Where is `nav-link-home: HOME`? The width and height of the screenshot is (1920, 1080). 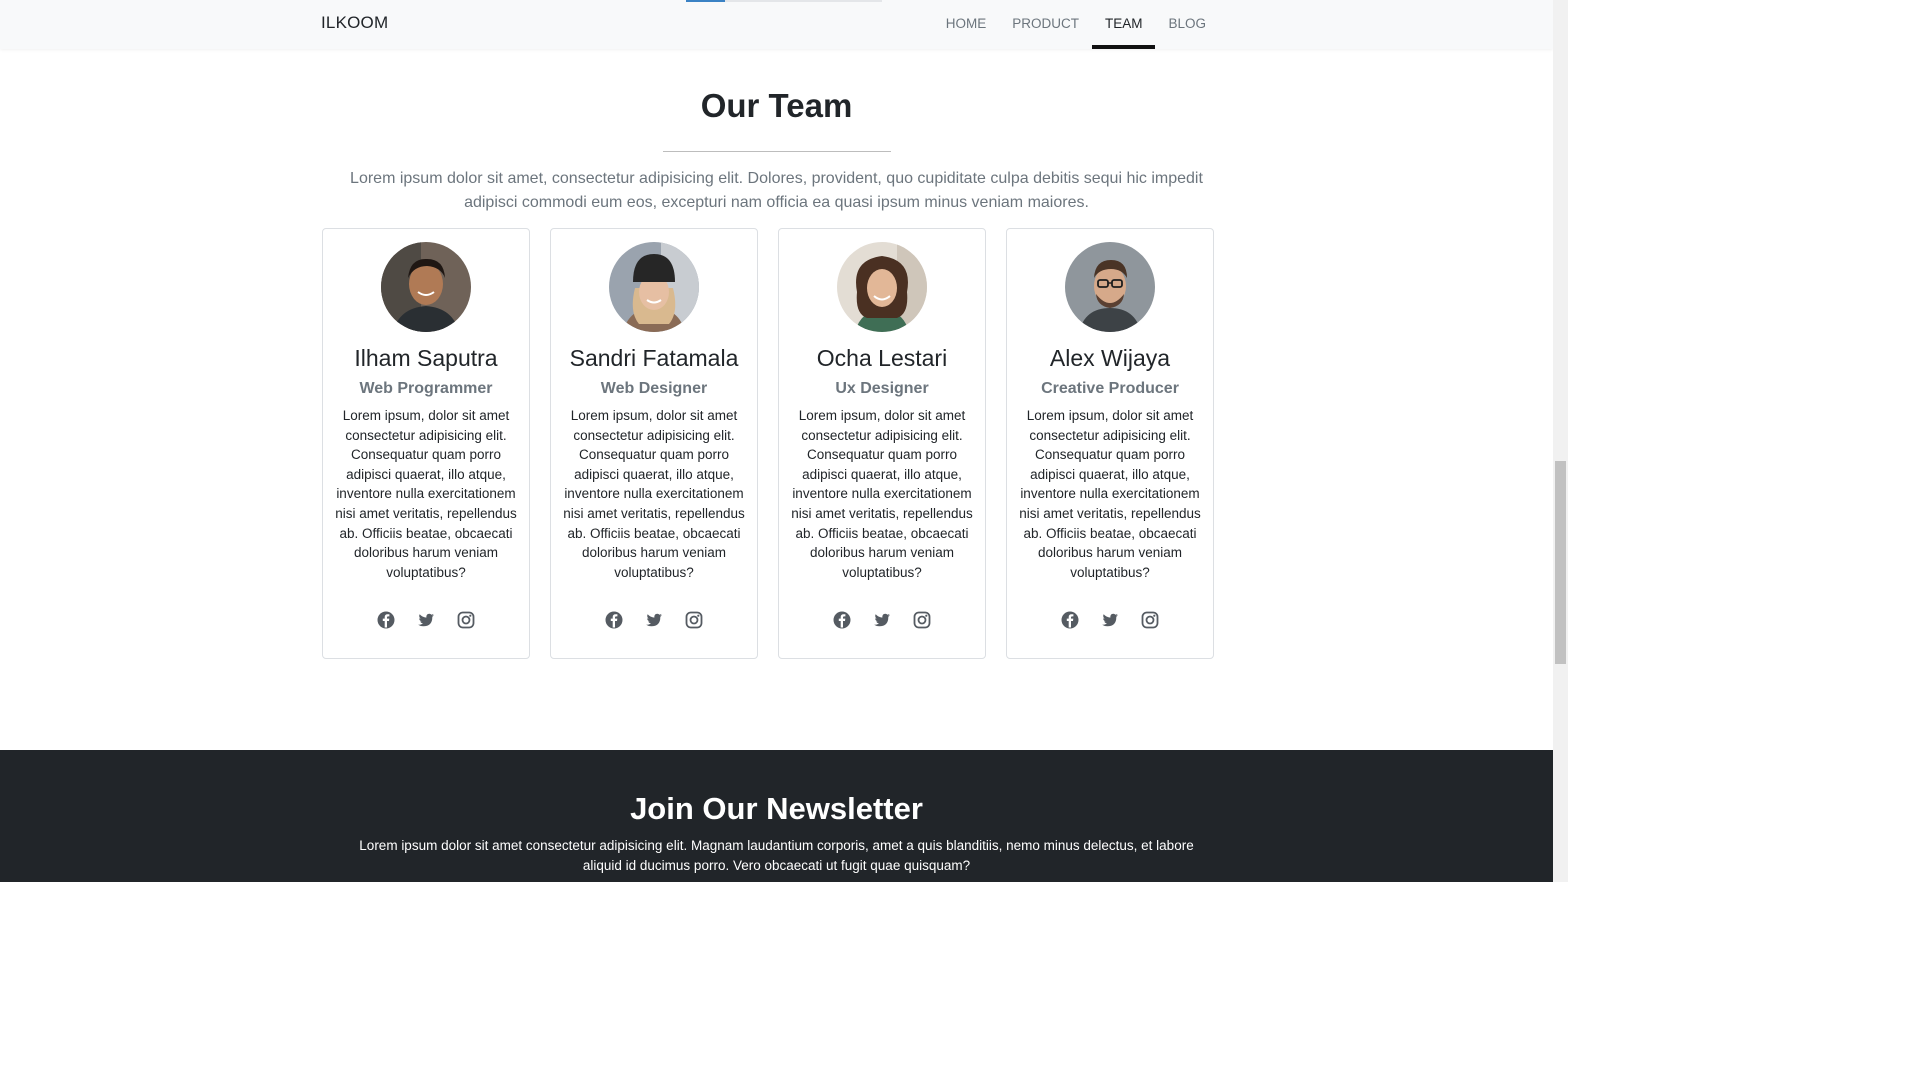
nav-link-home: HOME is located at coordinates (966, 24).